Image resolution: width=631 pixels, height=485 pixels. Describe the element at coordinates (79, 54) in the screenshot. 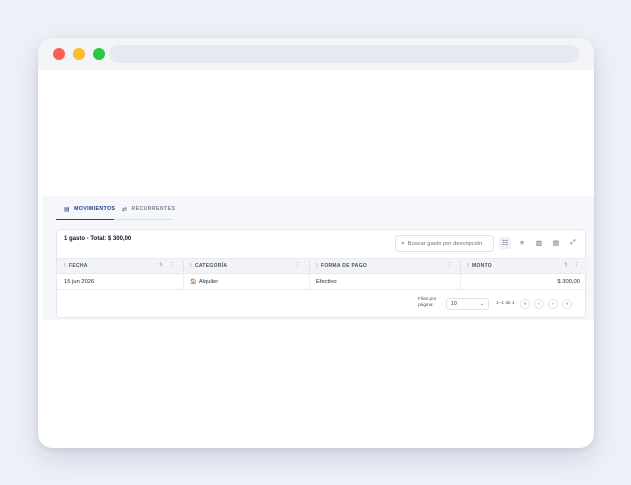

I see `minimize-window-button` at that location.